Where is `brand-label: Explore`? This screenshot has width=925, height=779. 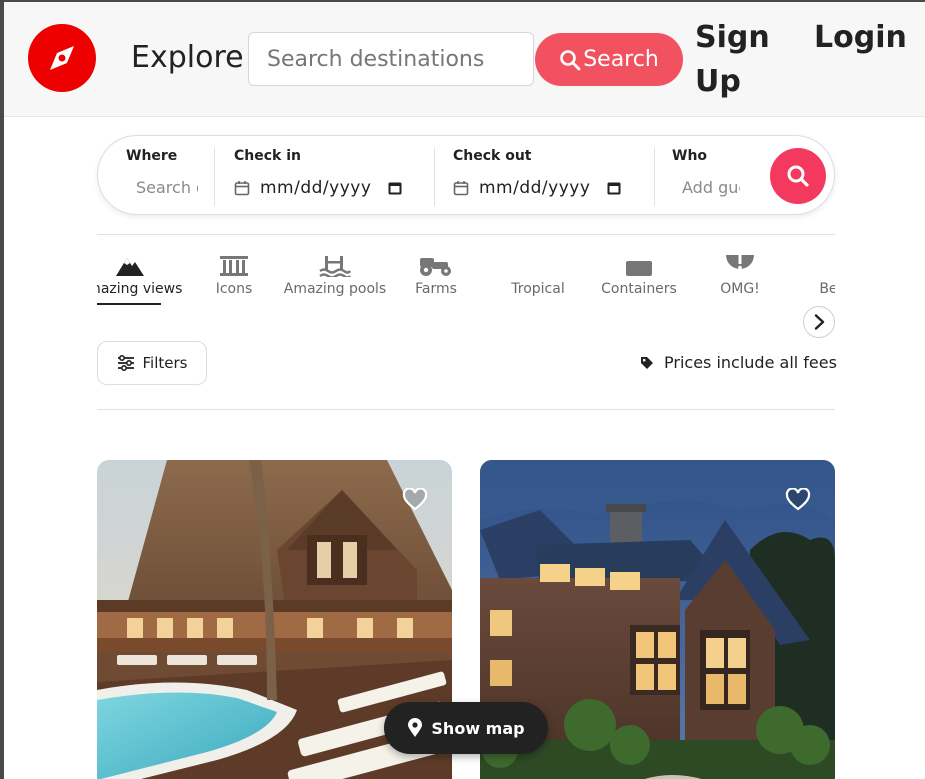 brand-label: Explore is located at coordinates (187, 57).